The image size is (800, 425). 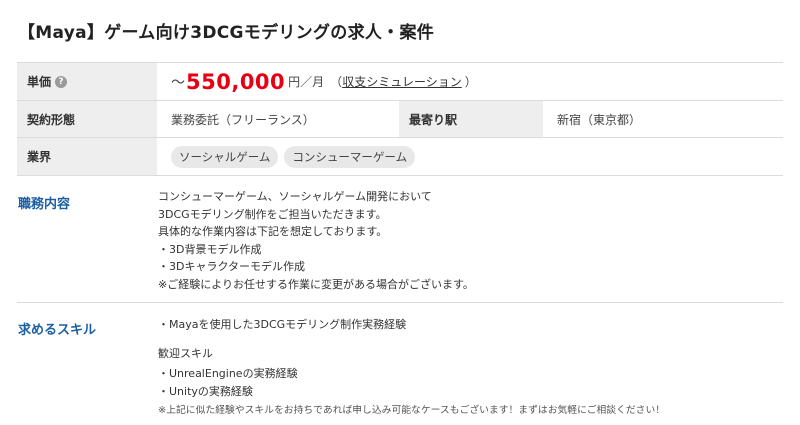 I want to click on industry-label: 業界, so click(x=87, y=156).